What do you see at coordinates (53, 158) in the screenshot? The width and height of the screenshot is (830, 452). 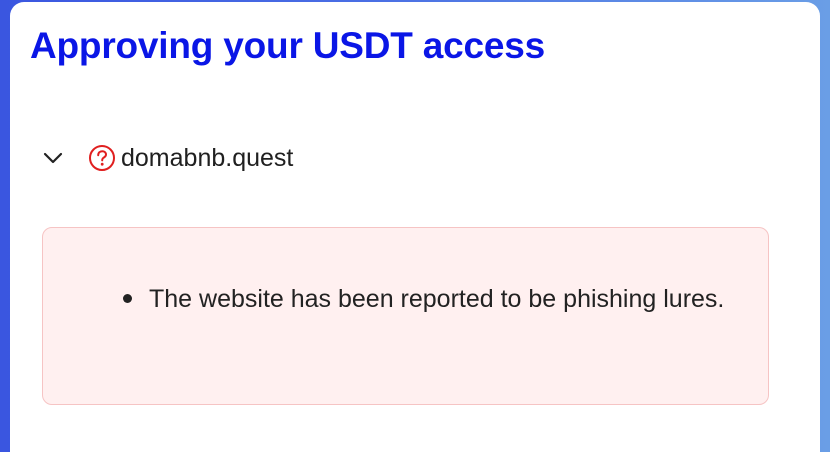 I see `chevron-down-icon` at bounding box center [53, 158].